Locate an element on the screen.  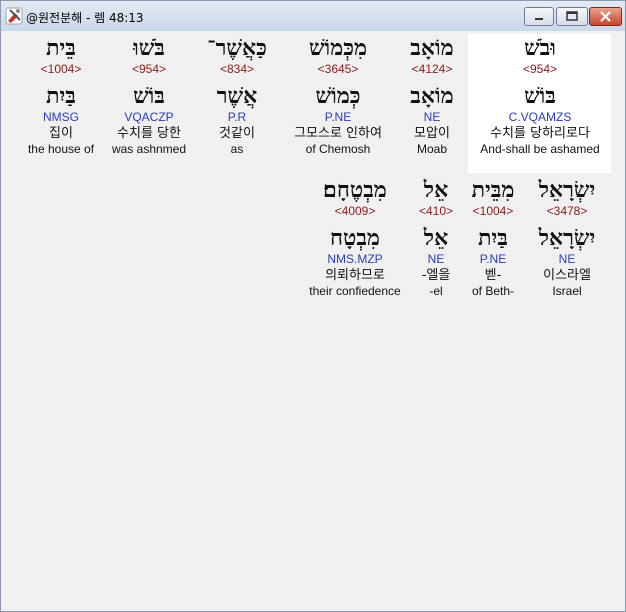
hebrew-lemma: כְּמוֹשׁ is located at coordinates (338, 96).